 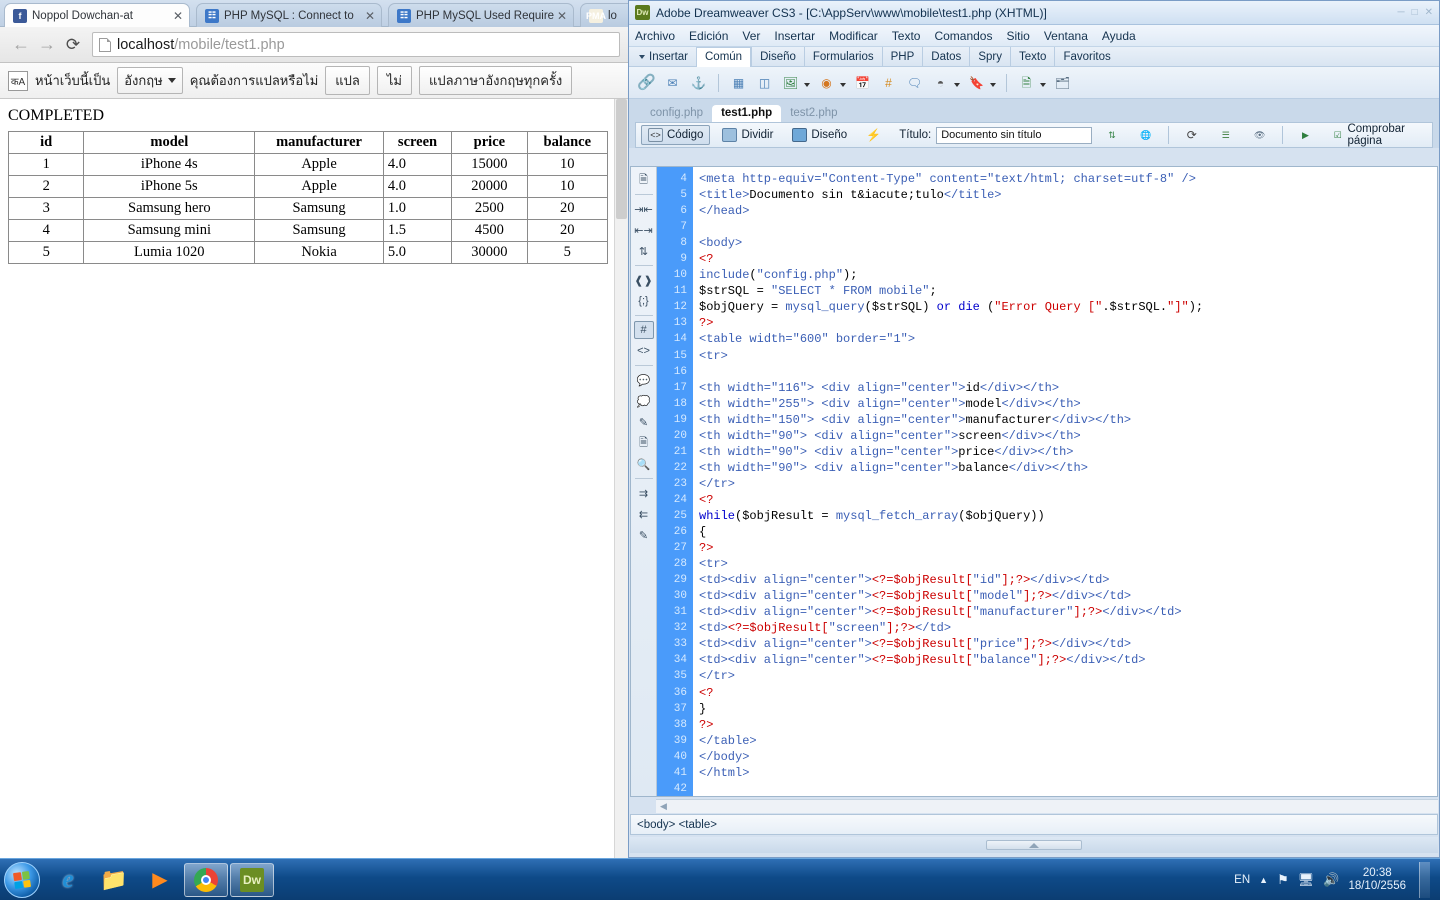 What do you see at coordinates (842, 56) in the screenshot?
I see `insert-tab-formularios: Formularios` at bounding box center [842, 56].